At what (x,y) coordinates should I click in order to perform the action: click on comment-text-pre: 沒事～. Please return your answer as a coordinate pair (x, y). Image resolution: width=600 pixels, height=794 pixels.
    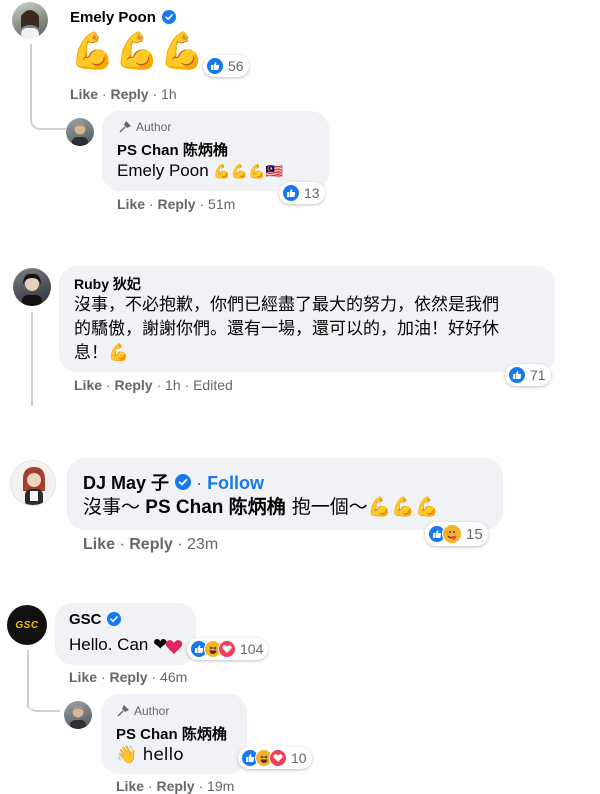
    Looking at the image, I should click on (114, 507).